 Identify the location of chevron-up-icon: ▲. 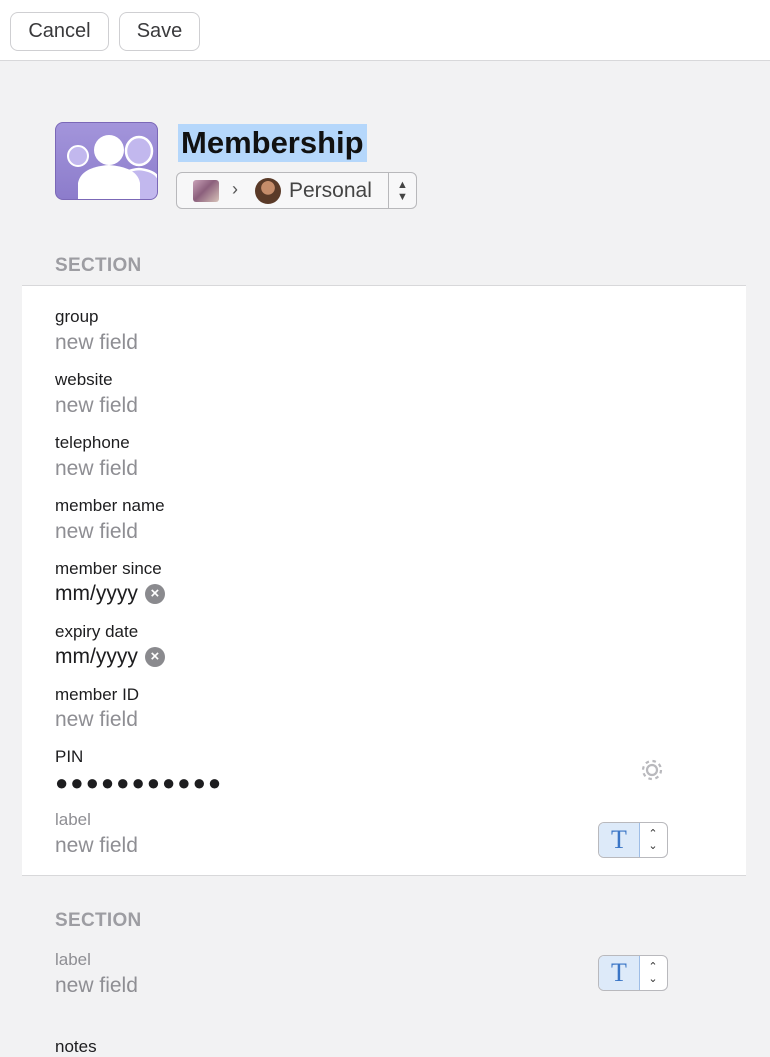
(402, 184).